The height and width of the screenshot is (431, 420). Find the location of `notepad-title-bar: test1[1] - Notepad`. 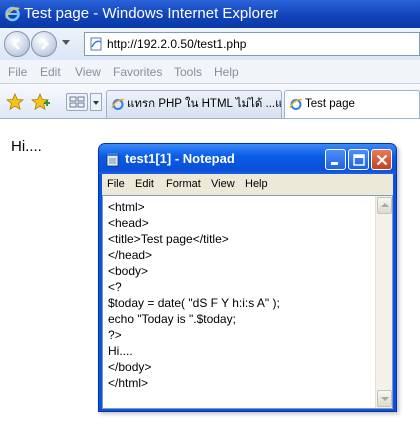

notepad-title-bar: test1[1] - Notepad is located at coordinates (247, 159).